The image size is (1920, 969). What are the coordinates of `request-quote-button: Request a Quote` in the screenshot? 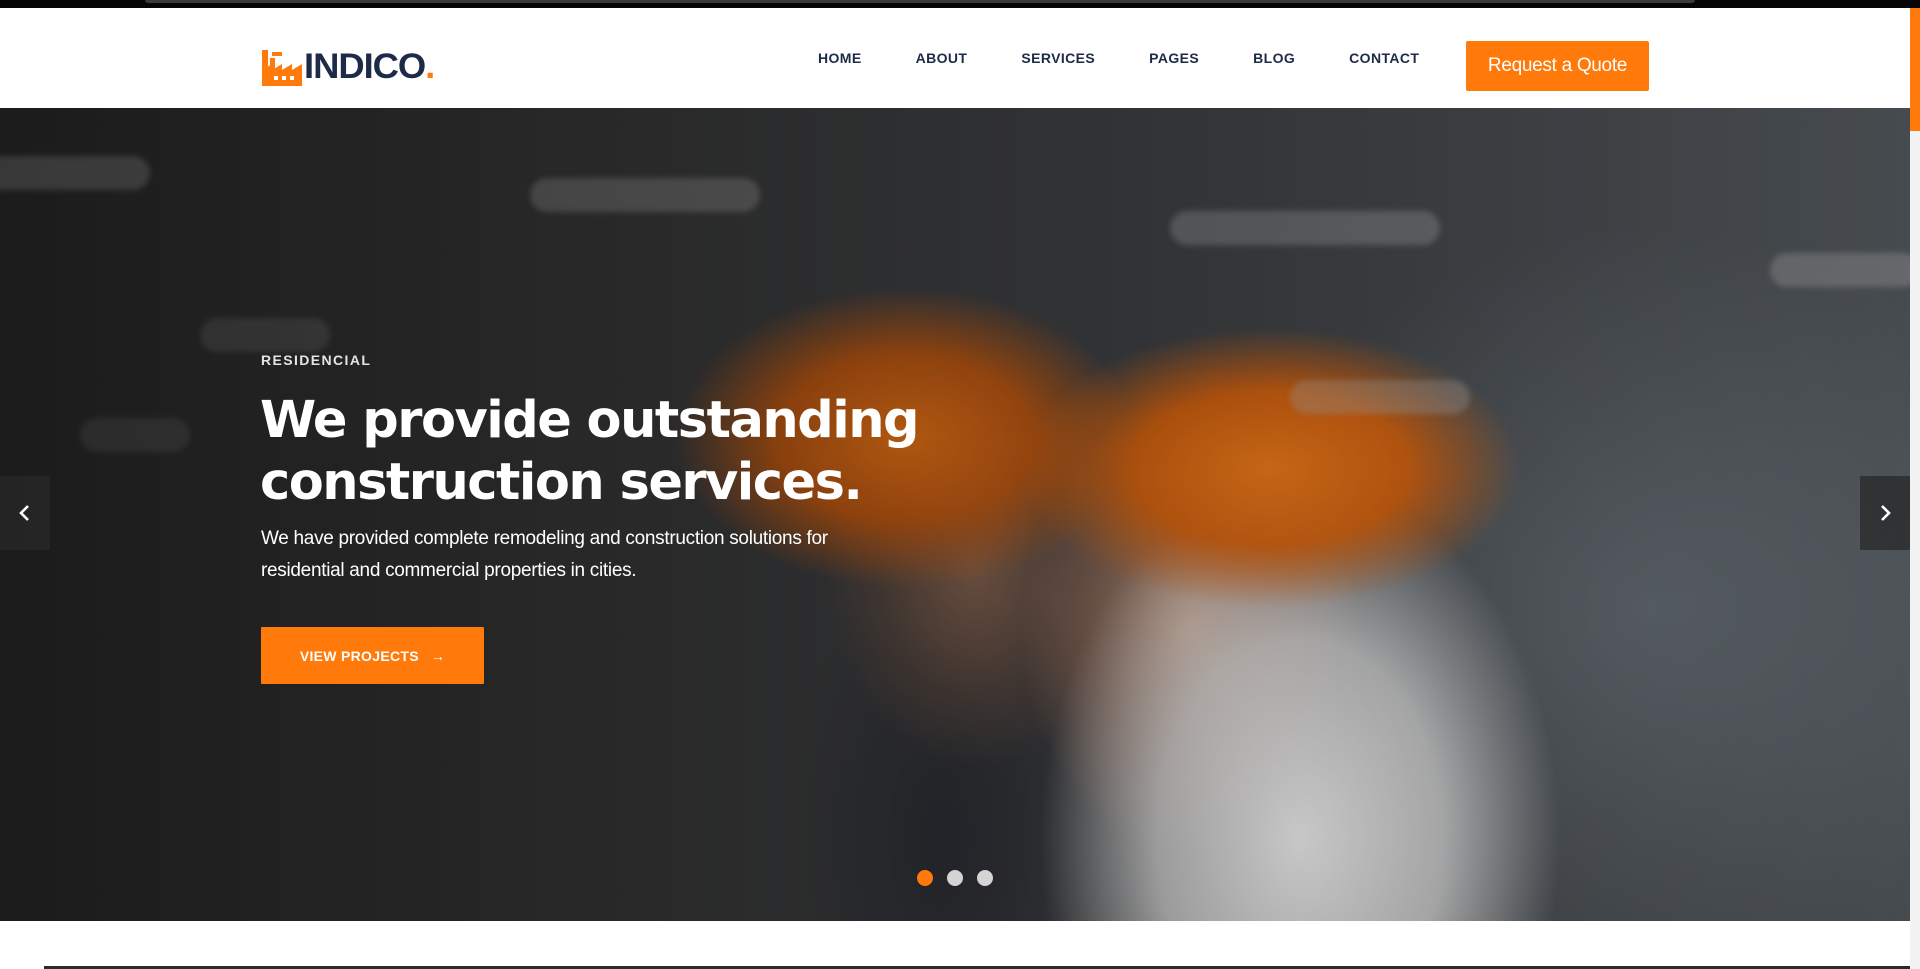 It's located at (1557, 66).